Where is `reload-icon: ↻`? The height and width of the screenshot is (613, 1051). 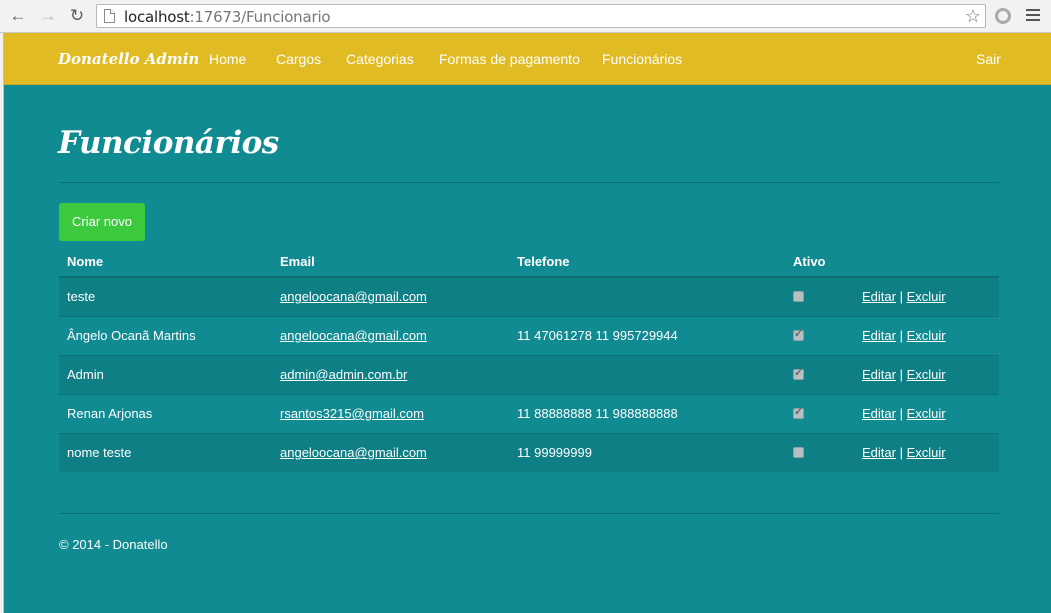 reload-icon: ↻ is located at coordinates (77, 16).